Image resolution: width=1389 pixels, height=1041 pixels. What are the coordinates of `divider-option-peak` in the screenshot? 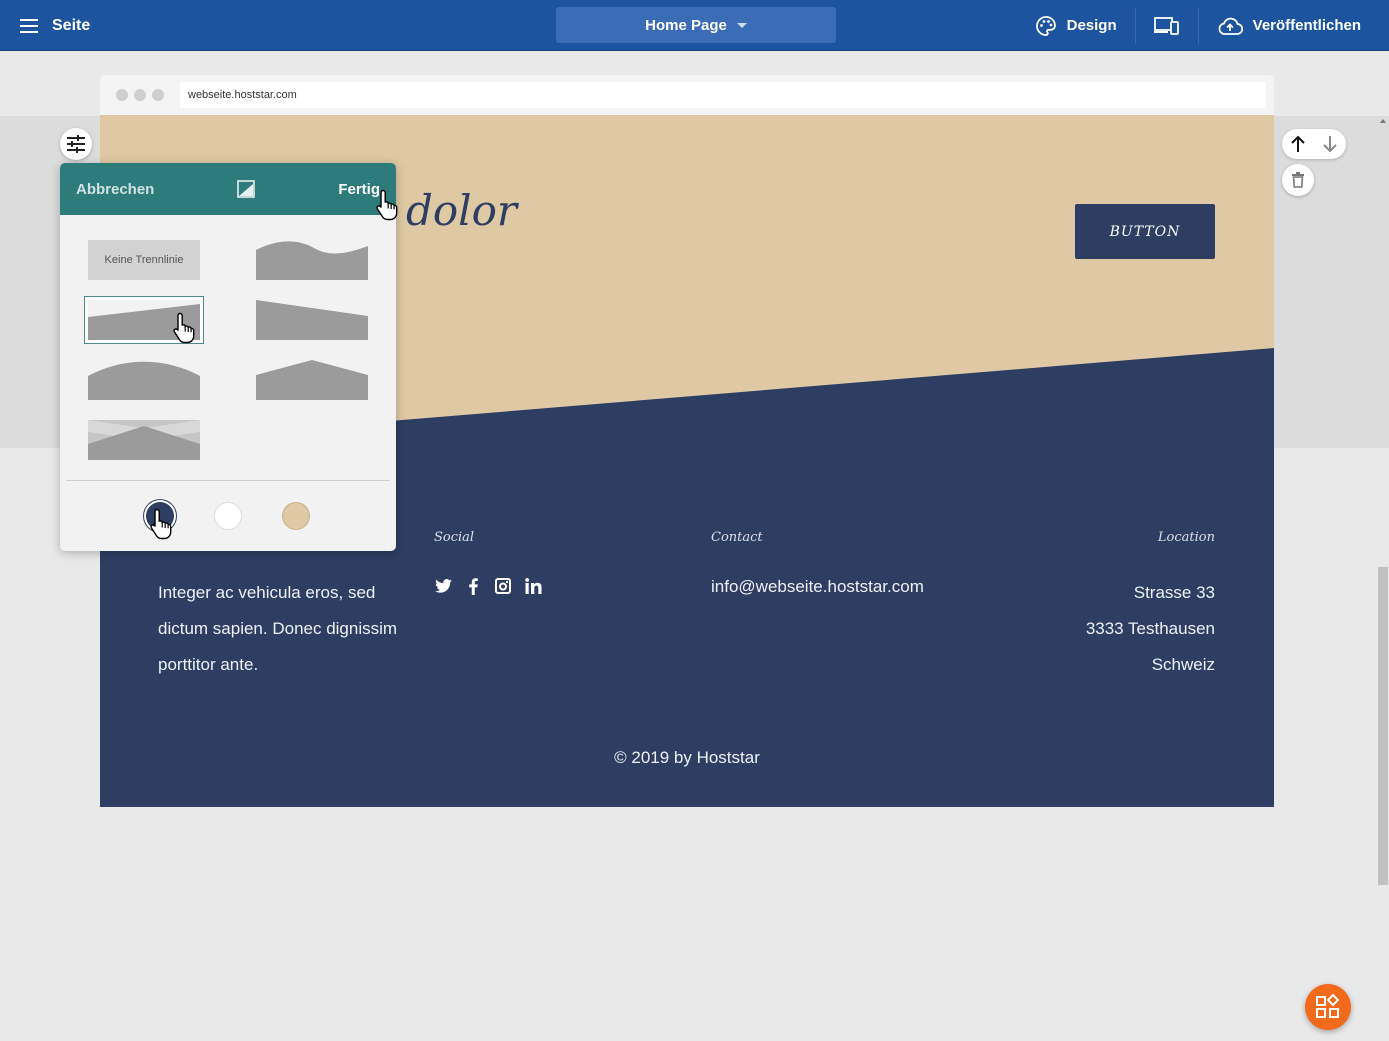 It's located at (312, 380).